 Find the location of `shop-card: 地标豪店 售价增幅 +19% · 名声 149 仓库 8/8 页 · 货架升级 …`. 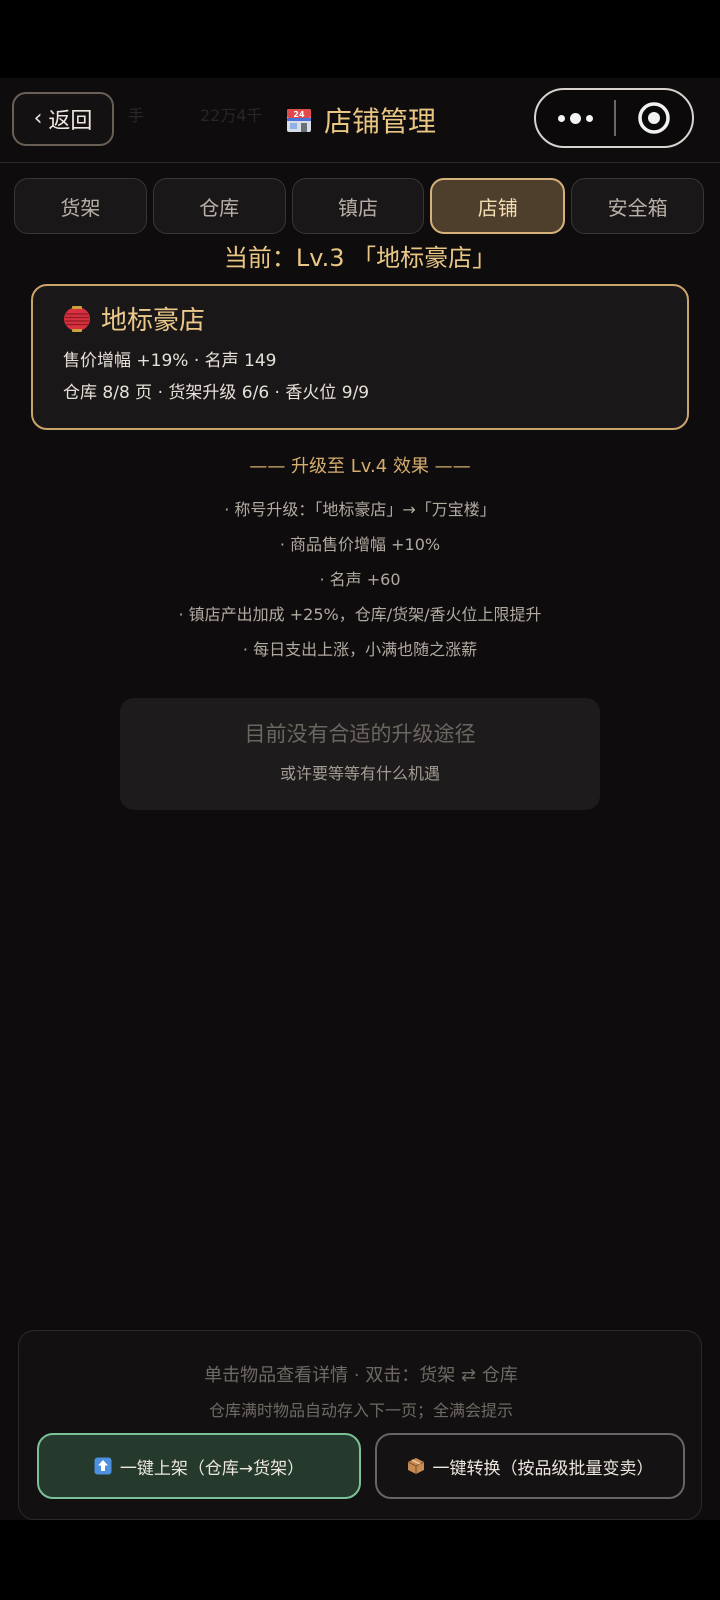

shop-card: 地标豪店 售价增幅 +19% · 名声 149 仓库 8/8 页 · 货架升级 … is located at coordinates (360, 357).